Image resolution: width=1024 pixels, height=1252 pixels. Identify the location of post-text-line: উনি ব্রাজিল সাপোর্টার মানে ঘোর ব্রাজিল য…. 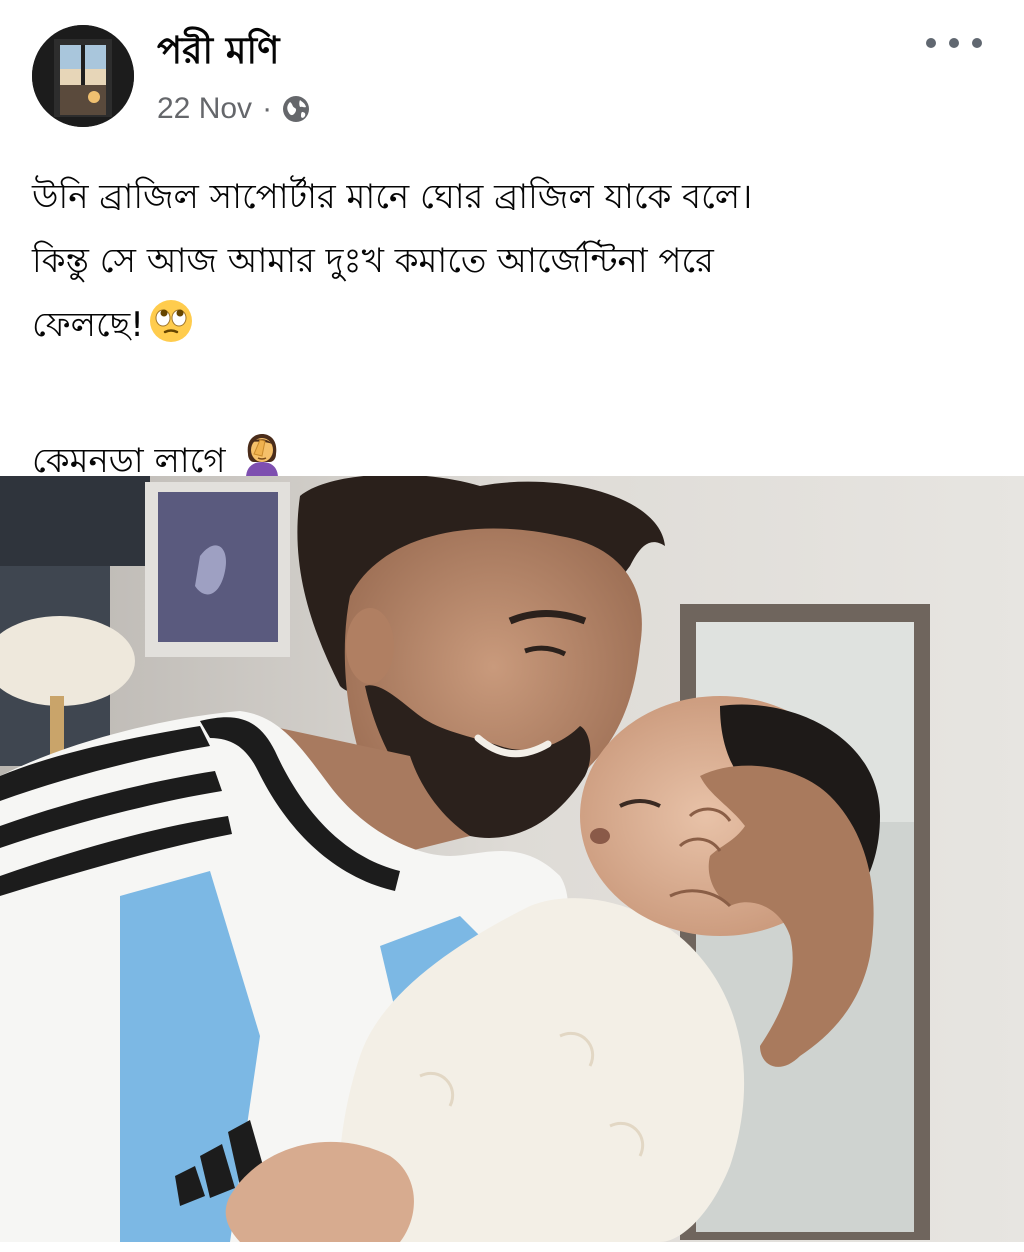
(392, 197).